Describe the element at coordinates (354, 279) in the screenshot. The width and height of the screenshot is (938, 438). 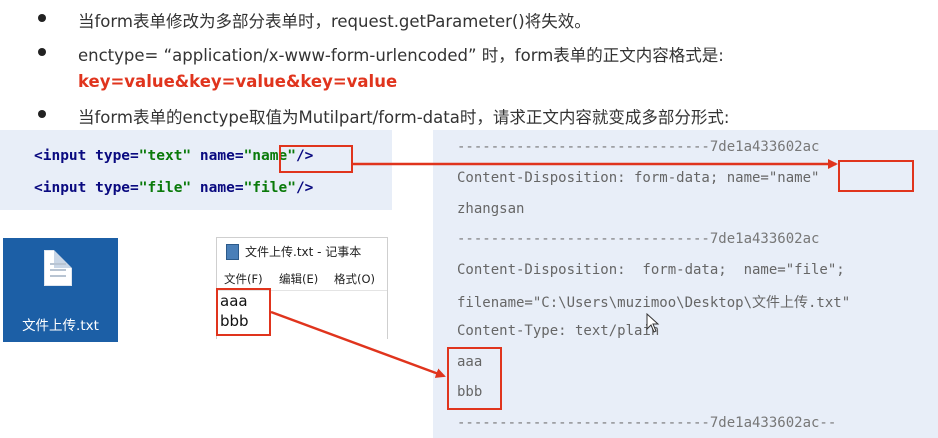
I see `menu-format: 格式(O)` at that location.